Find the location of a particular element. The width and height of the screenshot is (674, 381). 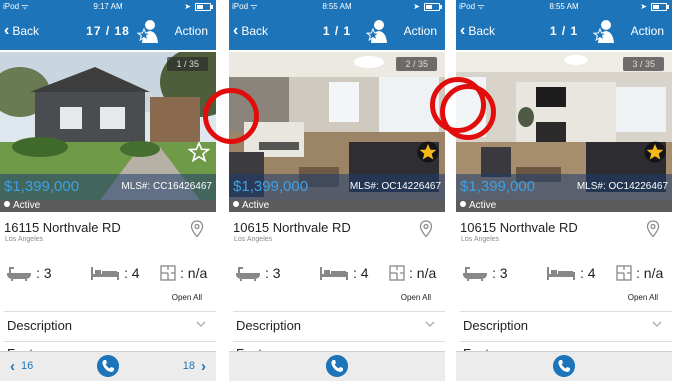

photo-counter: 1 / 35 is located at coordinates (187, 64).